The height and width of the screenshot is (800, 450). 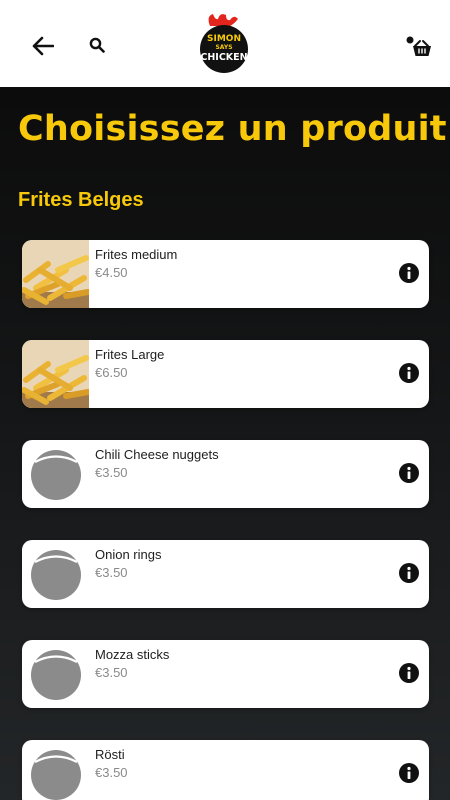 What do you see at coordinates (81, 200) in the screenshot?
I see `section-title: Frites Belges` at bounding box center [81, 200].